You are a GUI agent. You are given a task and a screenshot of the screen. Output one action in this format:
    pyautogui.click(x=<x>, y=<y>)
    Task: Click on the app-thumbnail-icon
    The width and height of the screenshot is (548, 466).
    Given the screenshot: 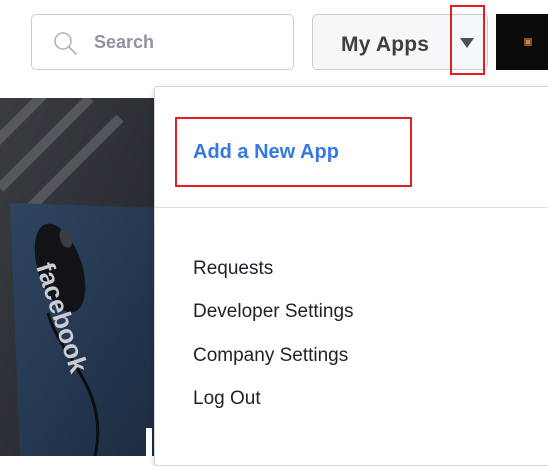 What is the action you would take?
    pyautogui.click(x=528, y=42)
    